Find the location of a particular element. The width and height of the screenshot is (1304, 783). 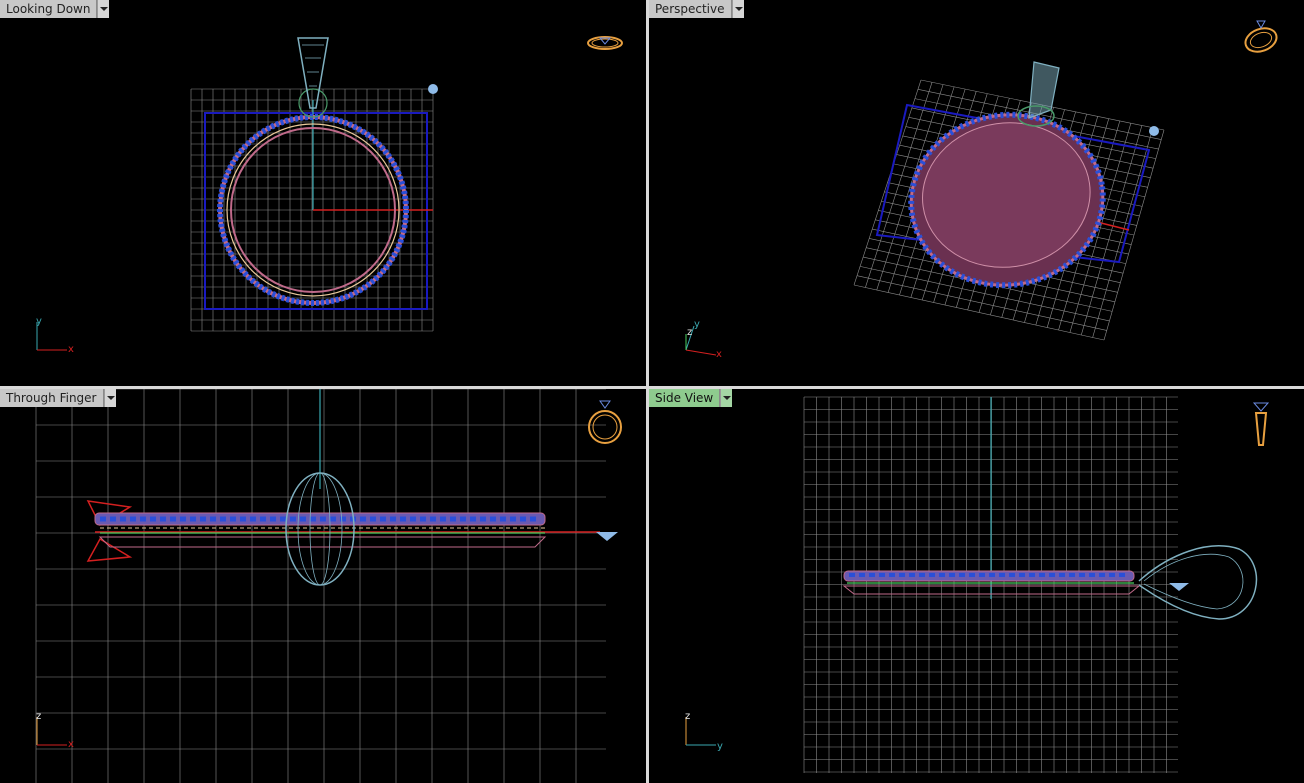

viewport-title: Through Finger is located at coordinates (52, 398).